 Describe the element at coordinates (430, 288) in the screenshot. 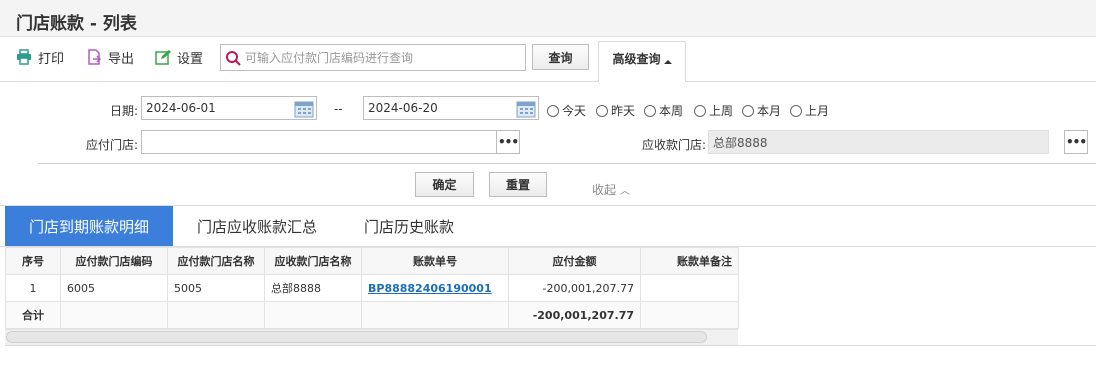

I see `bill-no-link: BP88882406190001` at that location.